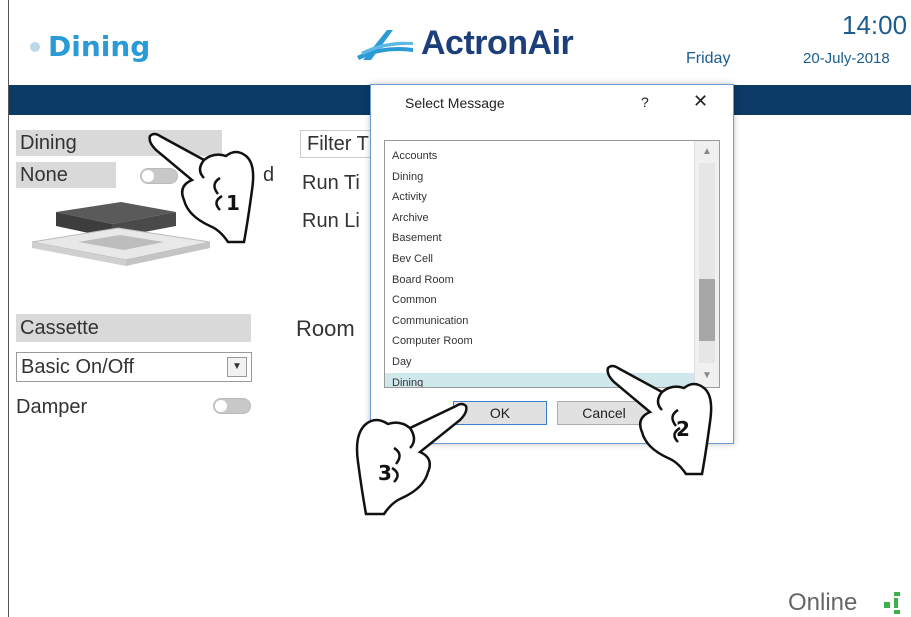  I want to click on callout-number: 3, so click(385, 473).